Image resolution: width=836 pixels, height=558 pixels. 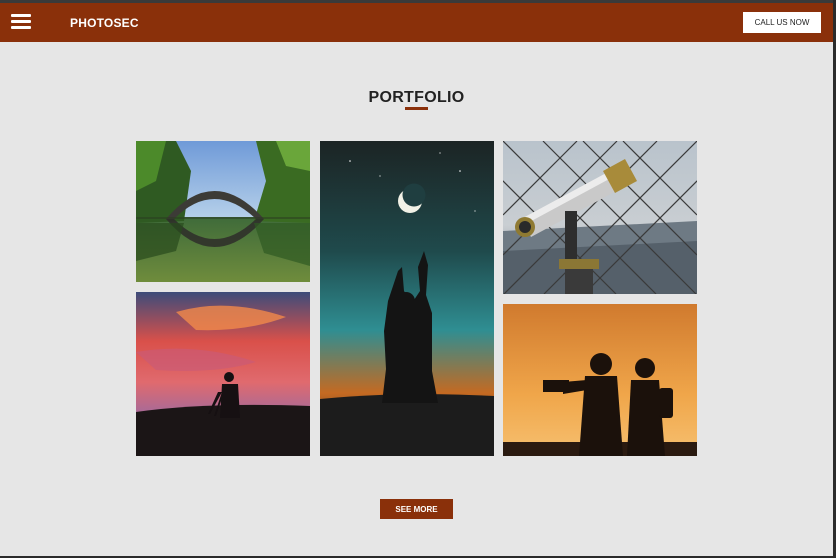 I want to click on see-more-button: SEE MORE, so click(x=416, y=509).